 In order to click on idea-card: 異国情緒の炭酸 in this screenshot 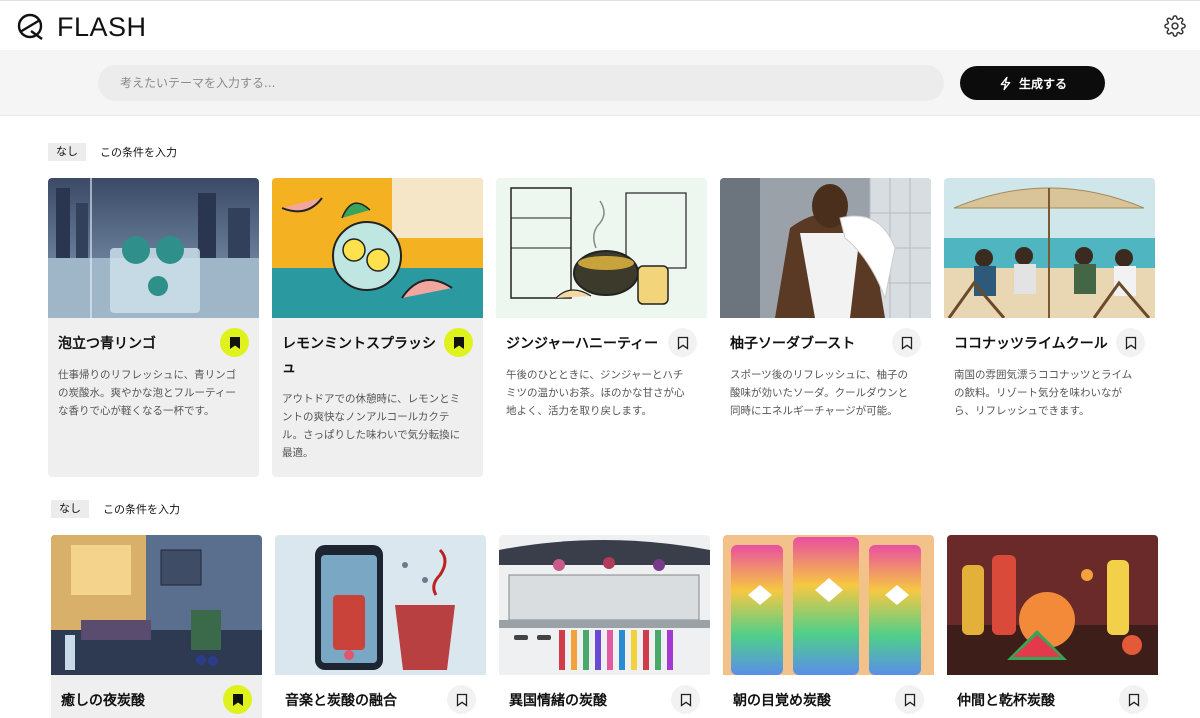, I will do `click(604, 626)`.